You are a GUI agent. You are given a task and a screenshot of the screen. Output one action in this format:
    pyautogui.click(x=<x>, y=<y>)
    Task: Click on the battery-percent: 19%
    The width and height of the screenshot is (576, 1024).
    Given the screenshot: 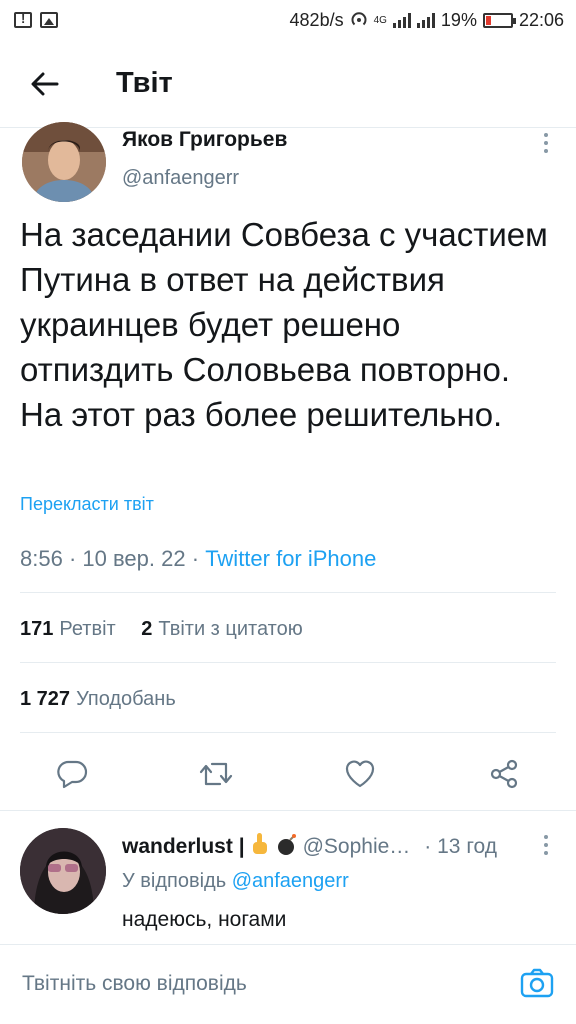 What is the action you would take?
    pyautogui.click(x=458, y=19)
    